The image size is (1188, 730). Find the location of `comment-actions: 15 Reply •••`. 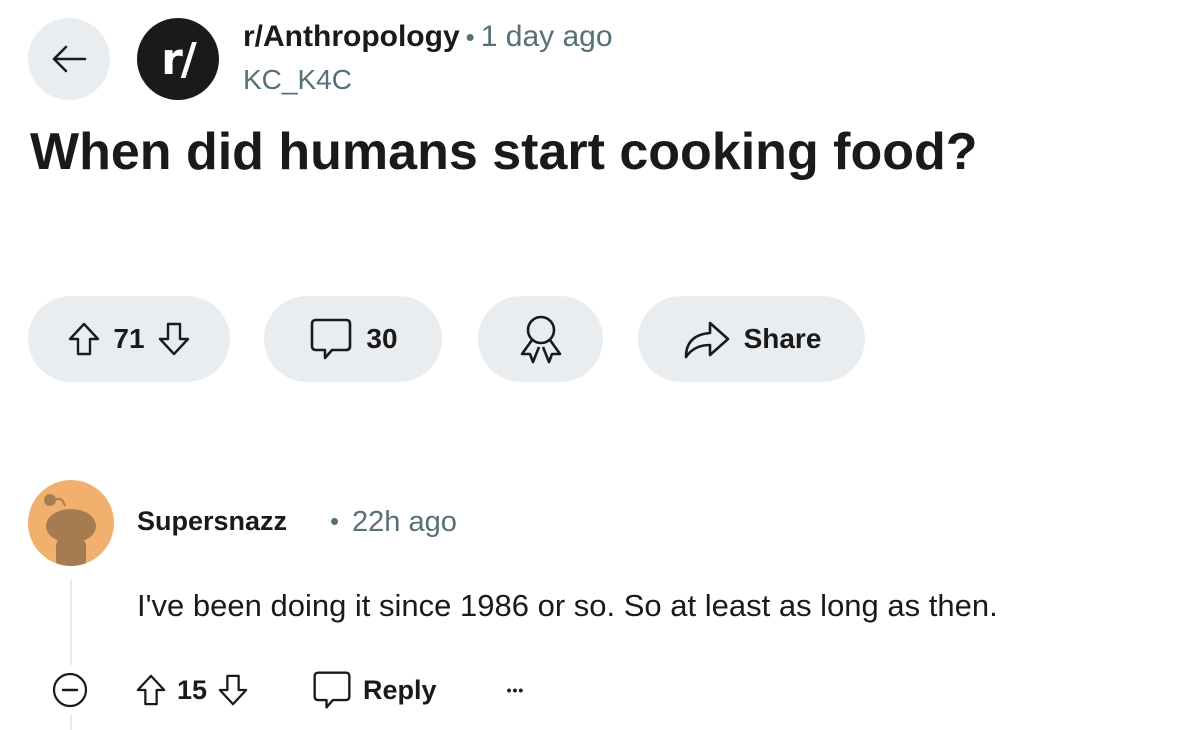

comment-actions: 15 Reply ••• is located at coordinates (284, 690).